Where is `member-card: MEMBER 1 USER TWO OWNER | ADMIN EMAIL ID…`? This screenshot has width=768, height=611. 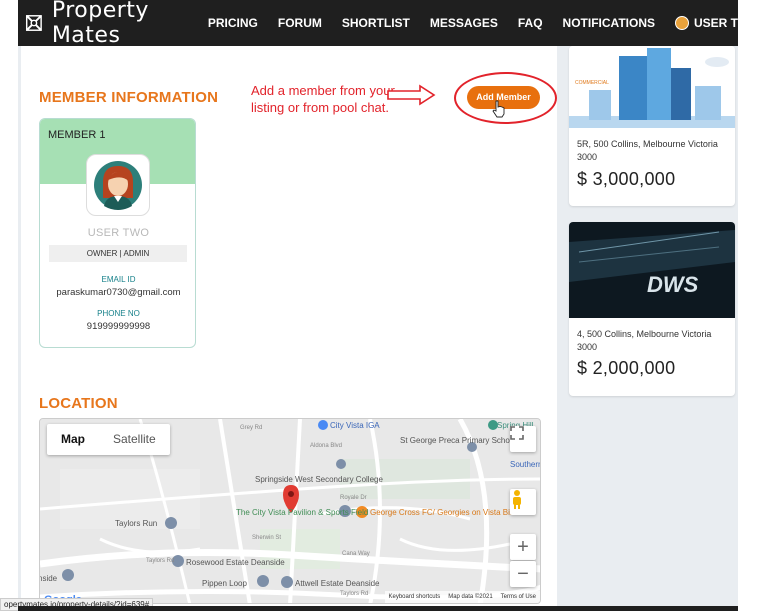
member-card: MEMBER 1 USER TWO OWNER | ADMIN EMAIL ID… is located at coordinates (117, 233).